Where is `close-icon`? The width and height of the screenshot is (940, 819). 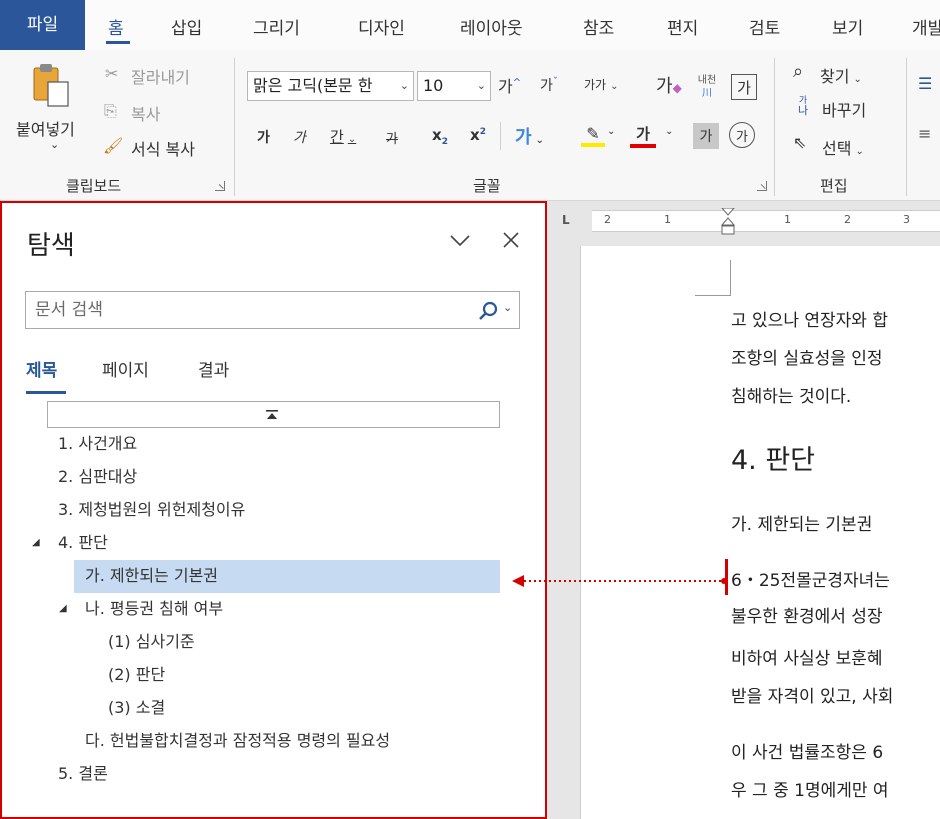 close-icon is located at coordinates (511, 240).